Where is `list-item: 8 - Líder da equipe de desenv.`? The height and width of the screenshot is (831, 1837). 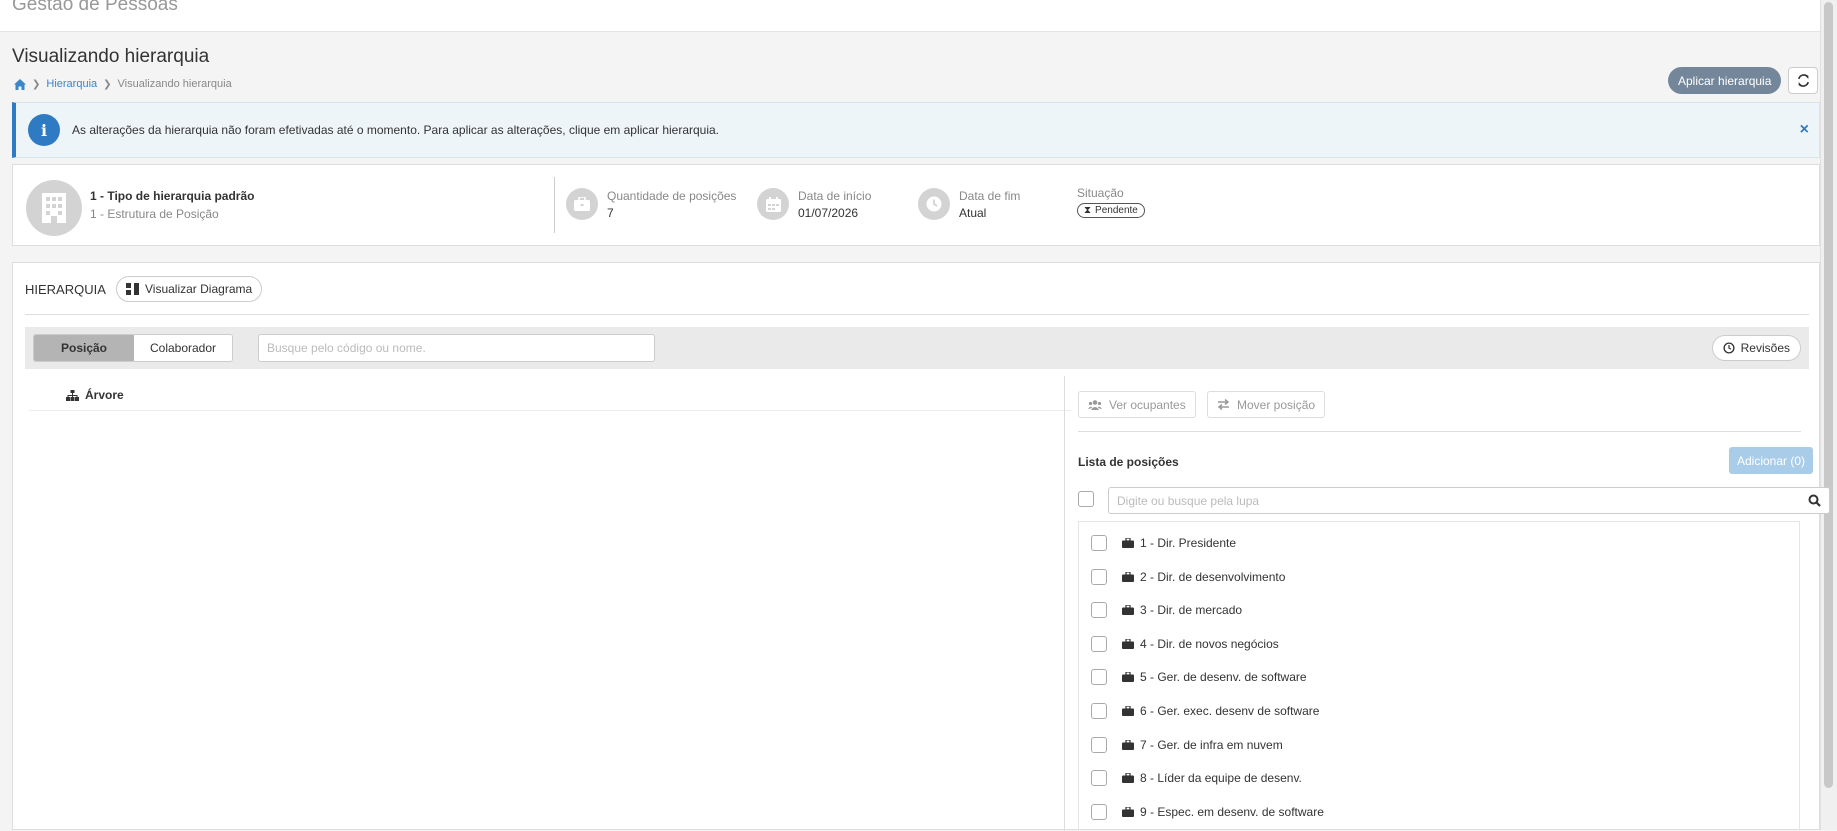
list-item: 8 - Líder da equipe de desenv. is located at coordinates (1196, 778).